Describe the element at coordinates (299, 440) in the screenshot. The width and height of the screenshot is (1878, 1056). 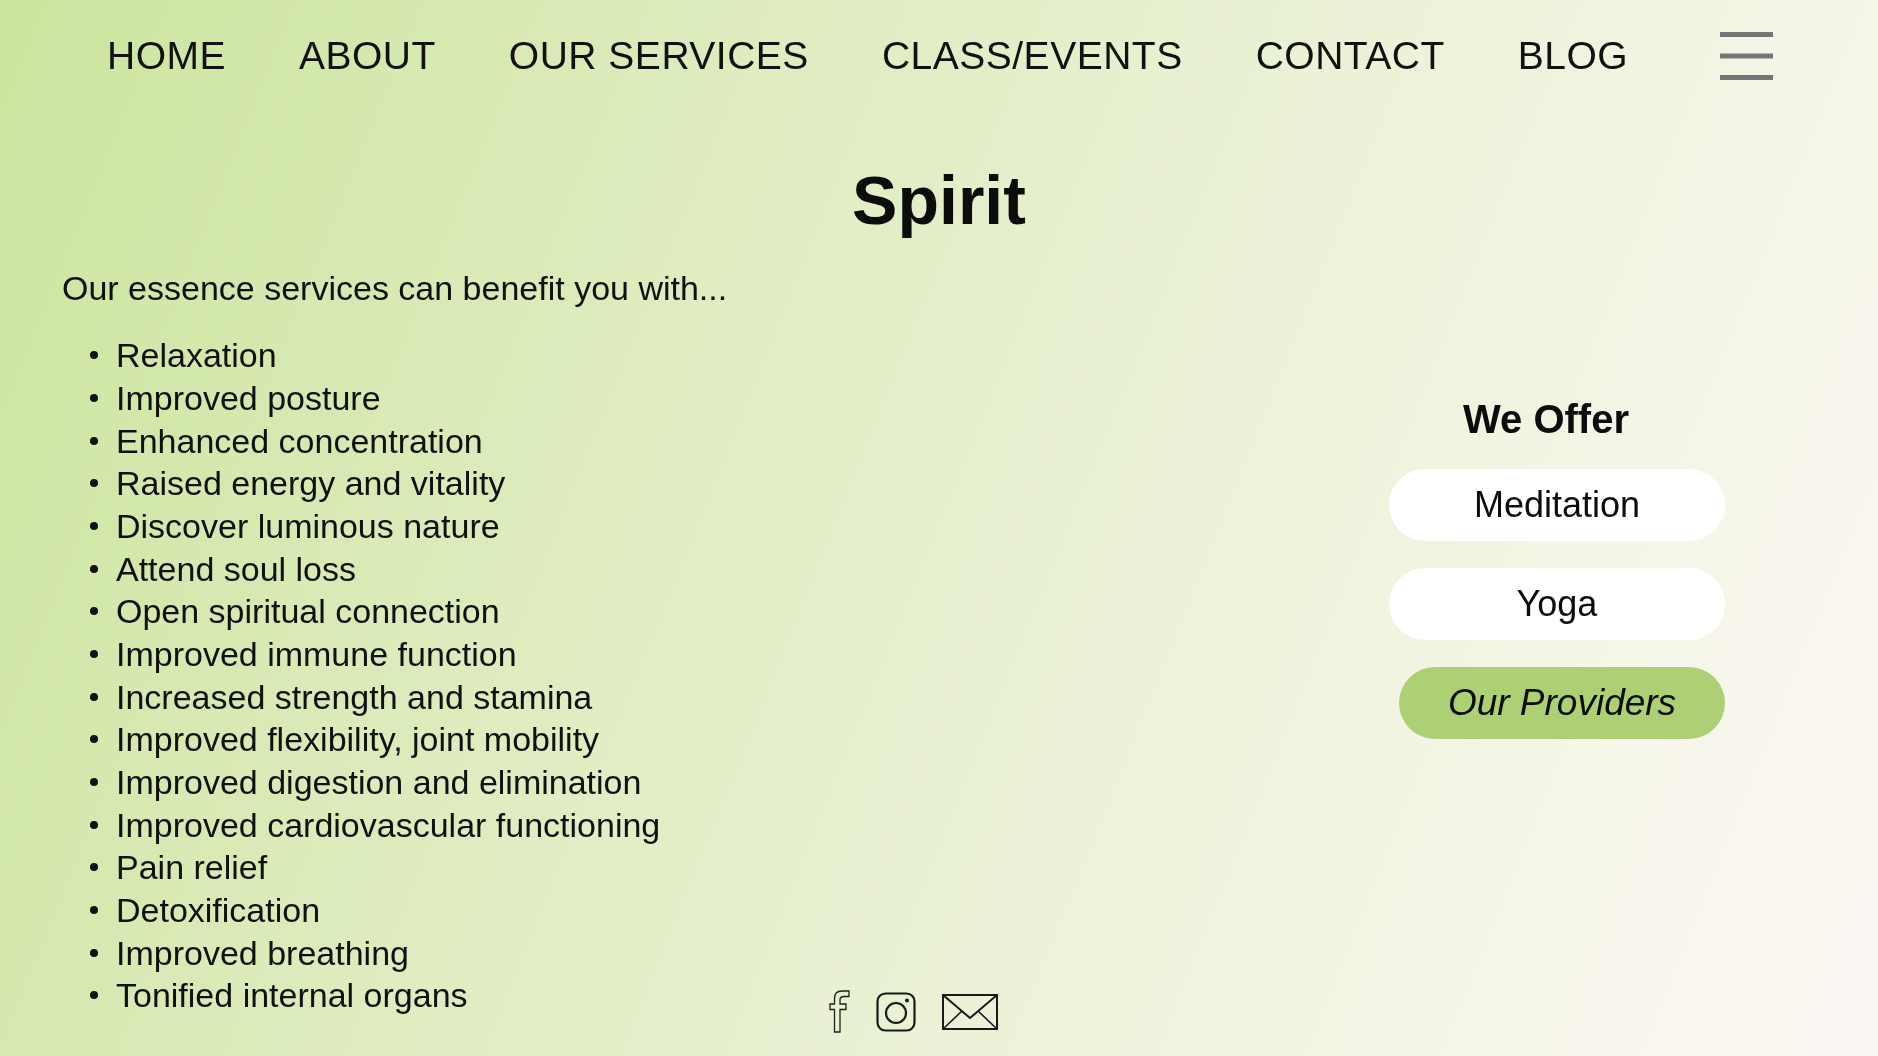
I see `benefit-item: Enhanced concentration` at that location.